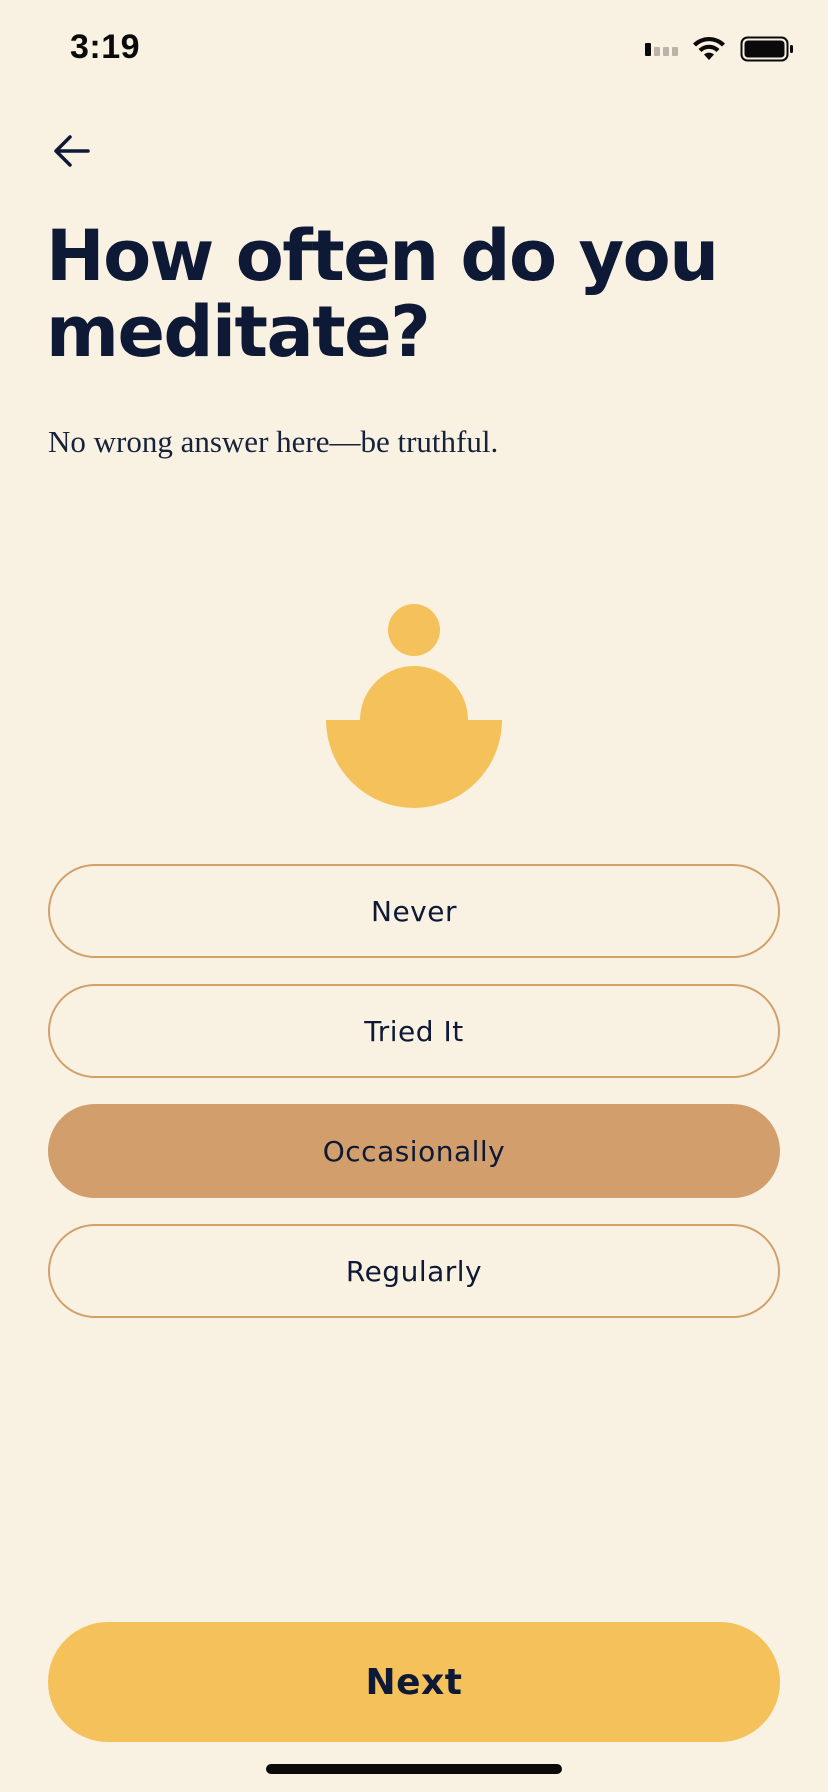 The width and height of the screenshot is (828, 1792). Describe the element at coordinates (414, 706) in the screenshot. I see `meditating-figure-icon` at that location.